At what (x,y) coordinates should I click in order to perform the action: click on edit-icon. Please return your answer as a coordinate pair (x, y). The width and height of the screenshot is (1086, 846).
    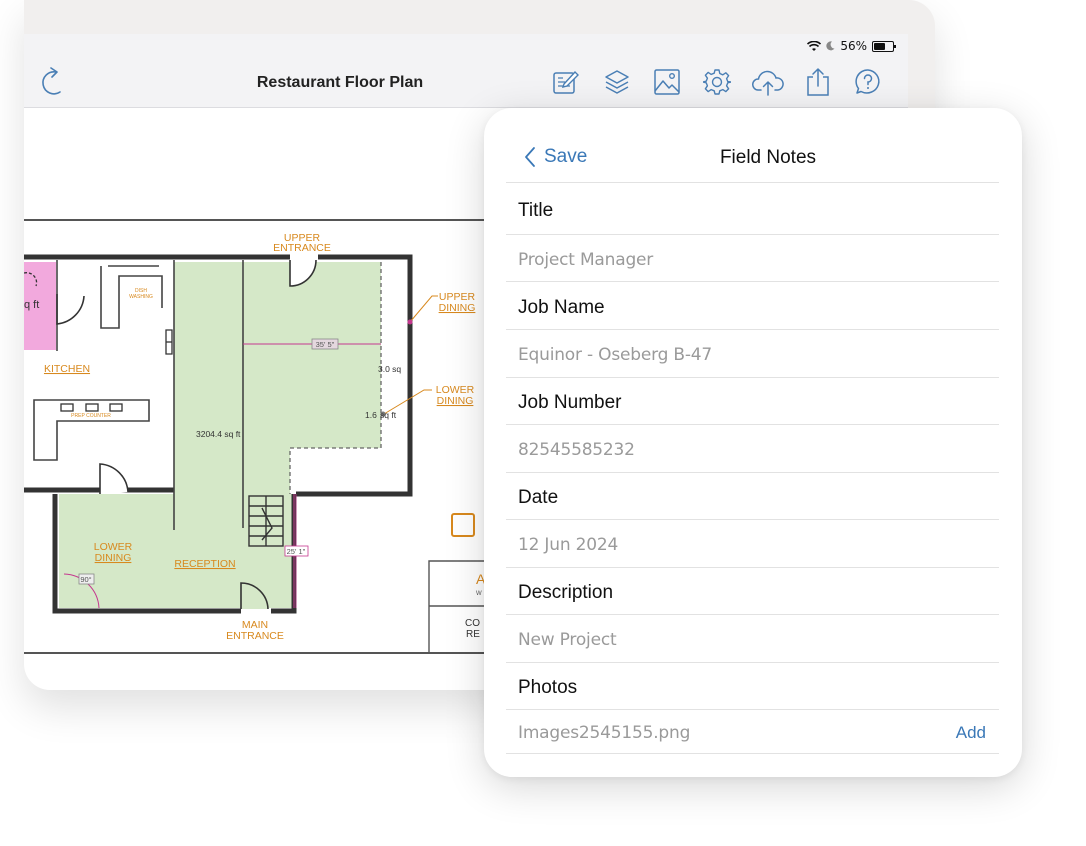
    Looking at the image, I should click on (566, 82).